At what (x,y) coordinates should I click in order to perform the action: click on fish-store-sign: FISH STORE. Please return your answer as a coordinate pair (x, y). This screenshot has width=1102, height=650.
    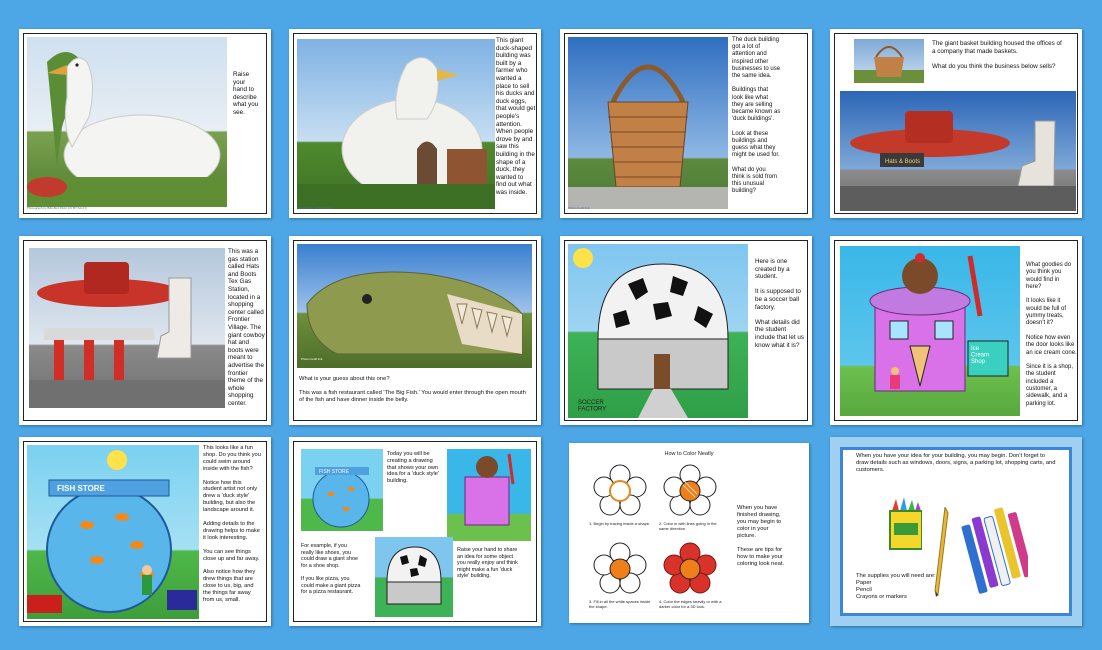
    Looking at the image, I should click on (81, 488).